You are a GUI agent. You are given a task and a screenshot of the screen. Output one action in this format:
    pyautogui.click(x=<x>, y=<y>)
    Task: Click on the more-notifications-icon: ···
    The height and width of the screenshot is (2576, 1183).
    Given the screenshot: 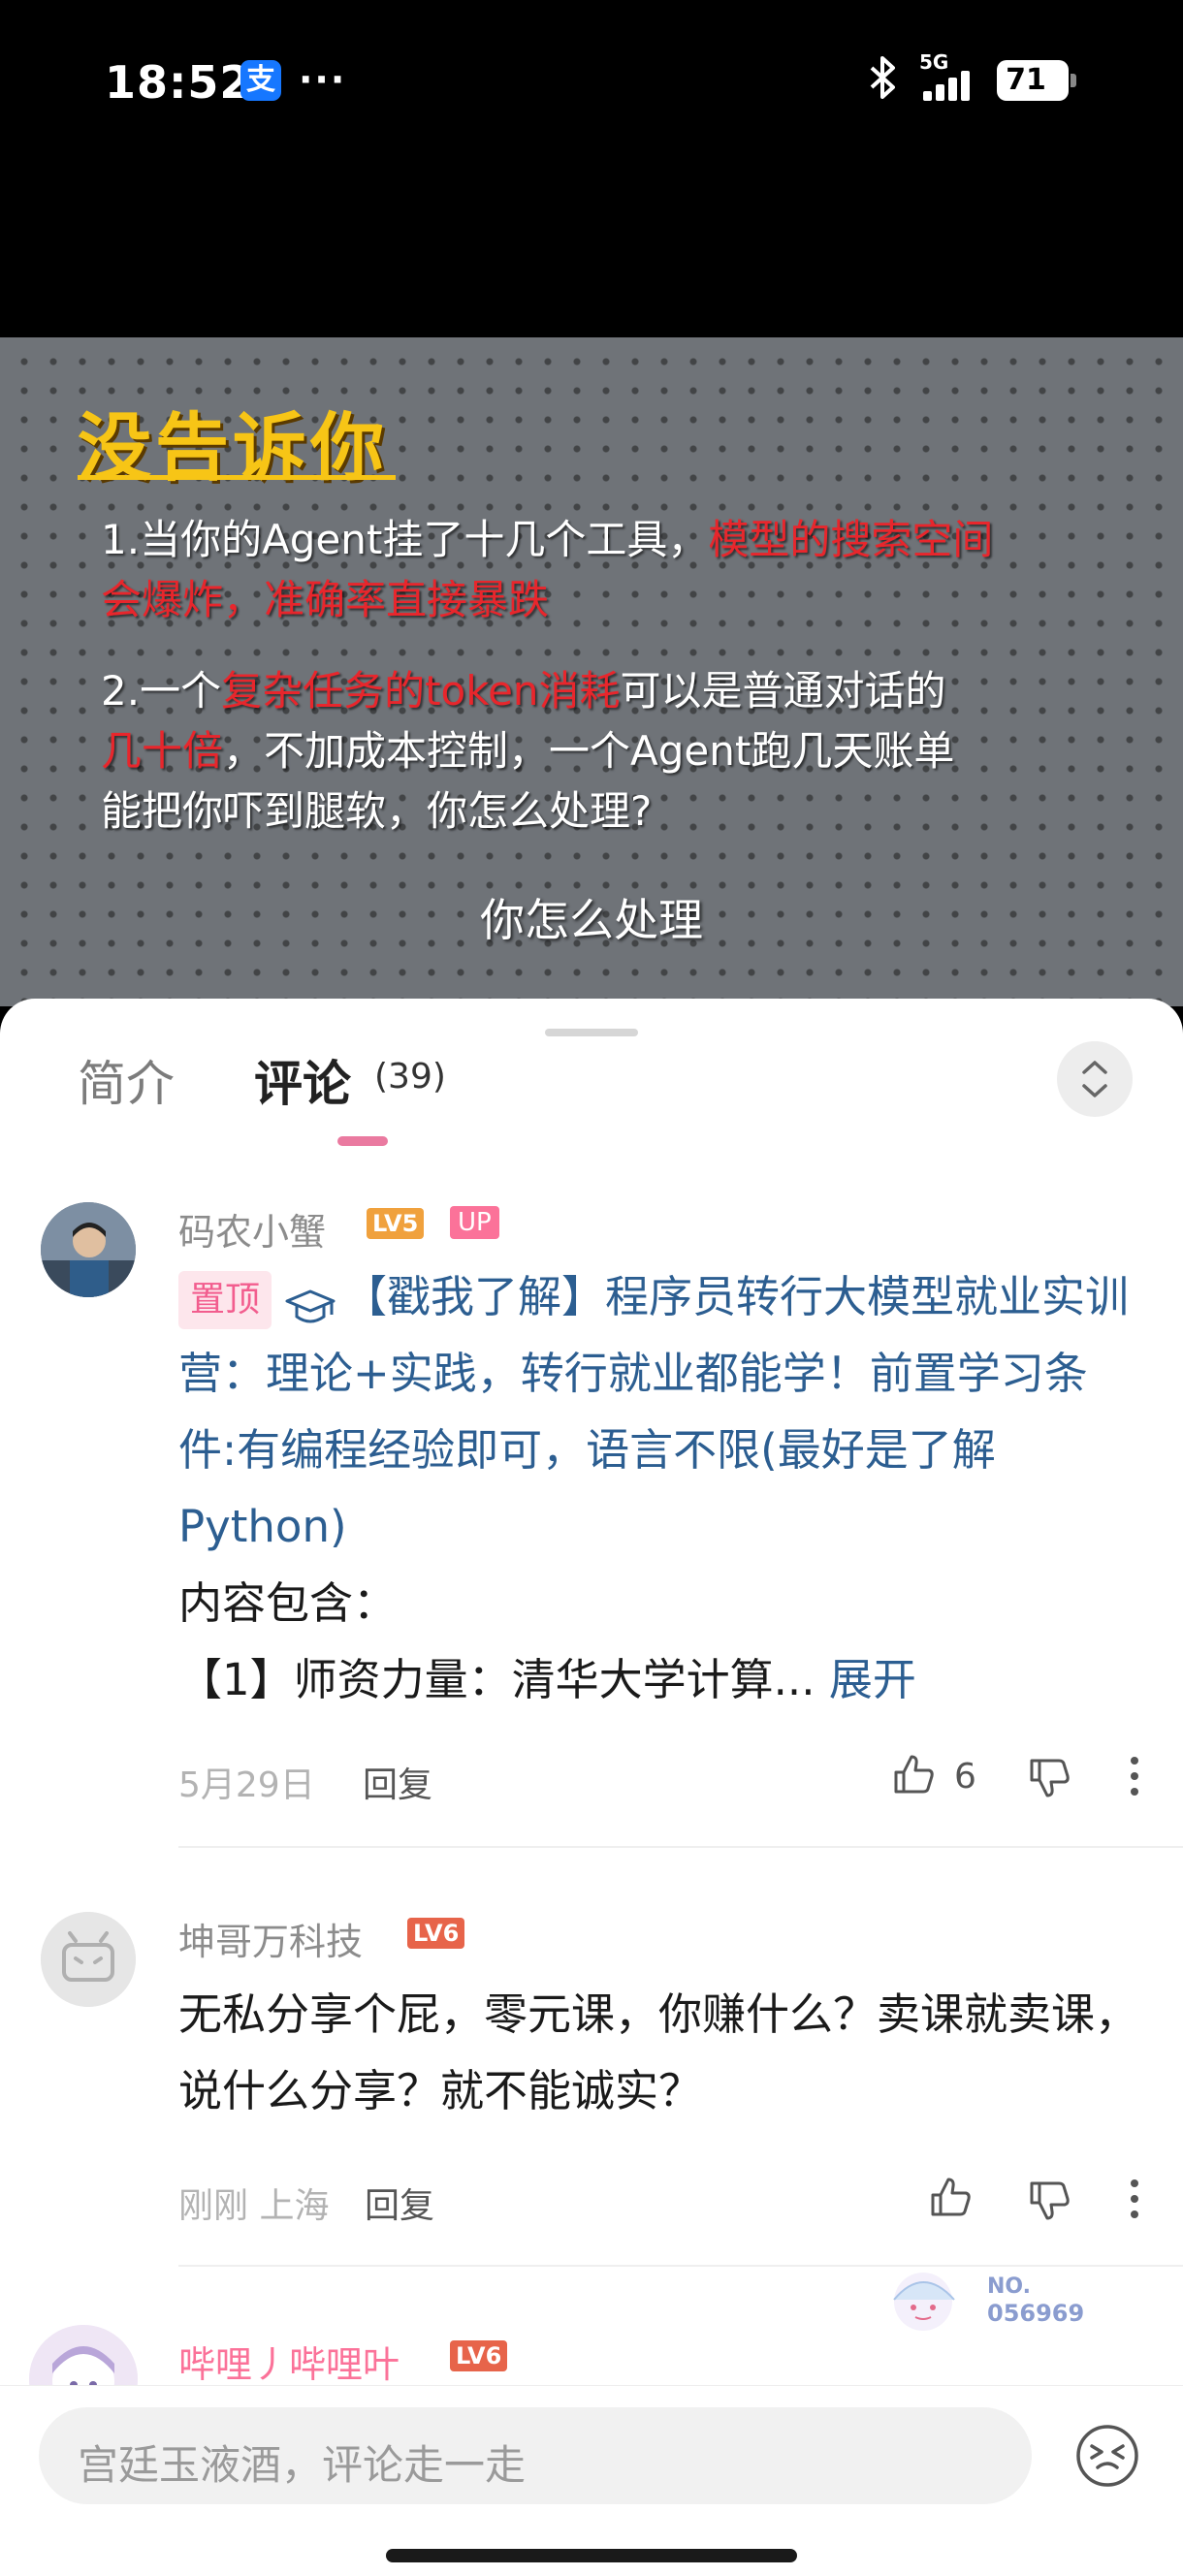 What is the action you would take?
    pyautogui.click(x=323, y=79)
    